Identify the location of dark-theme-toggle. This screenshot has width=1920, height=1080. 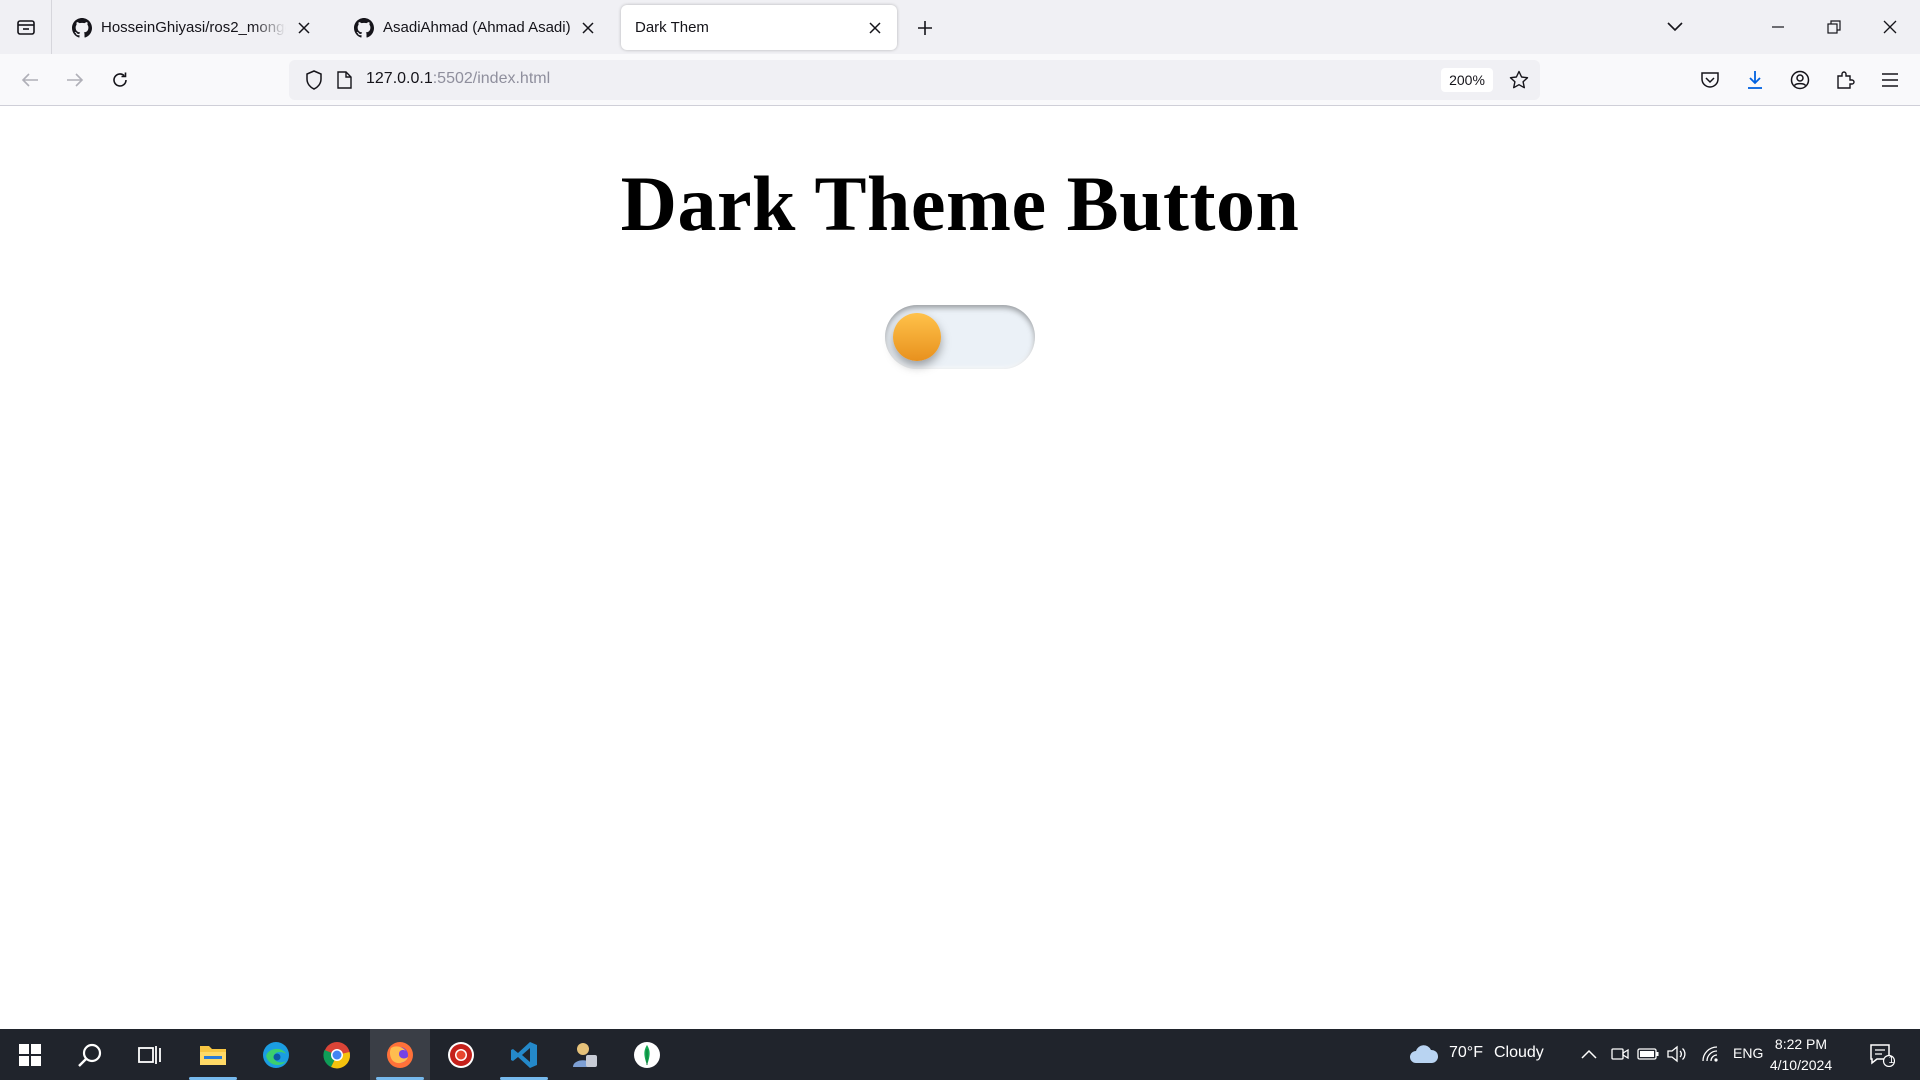
(960, 337).